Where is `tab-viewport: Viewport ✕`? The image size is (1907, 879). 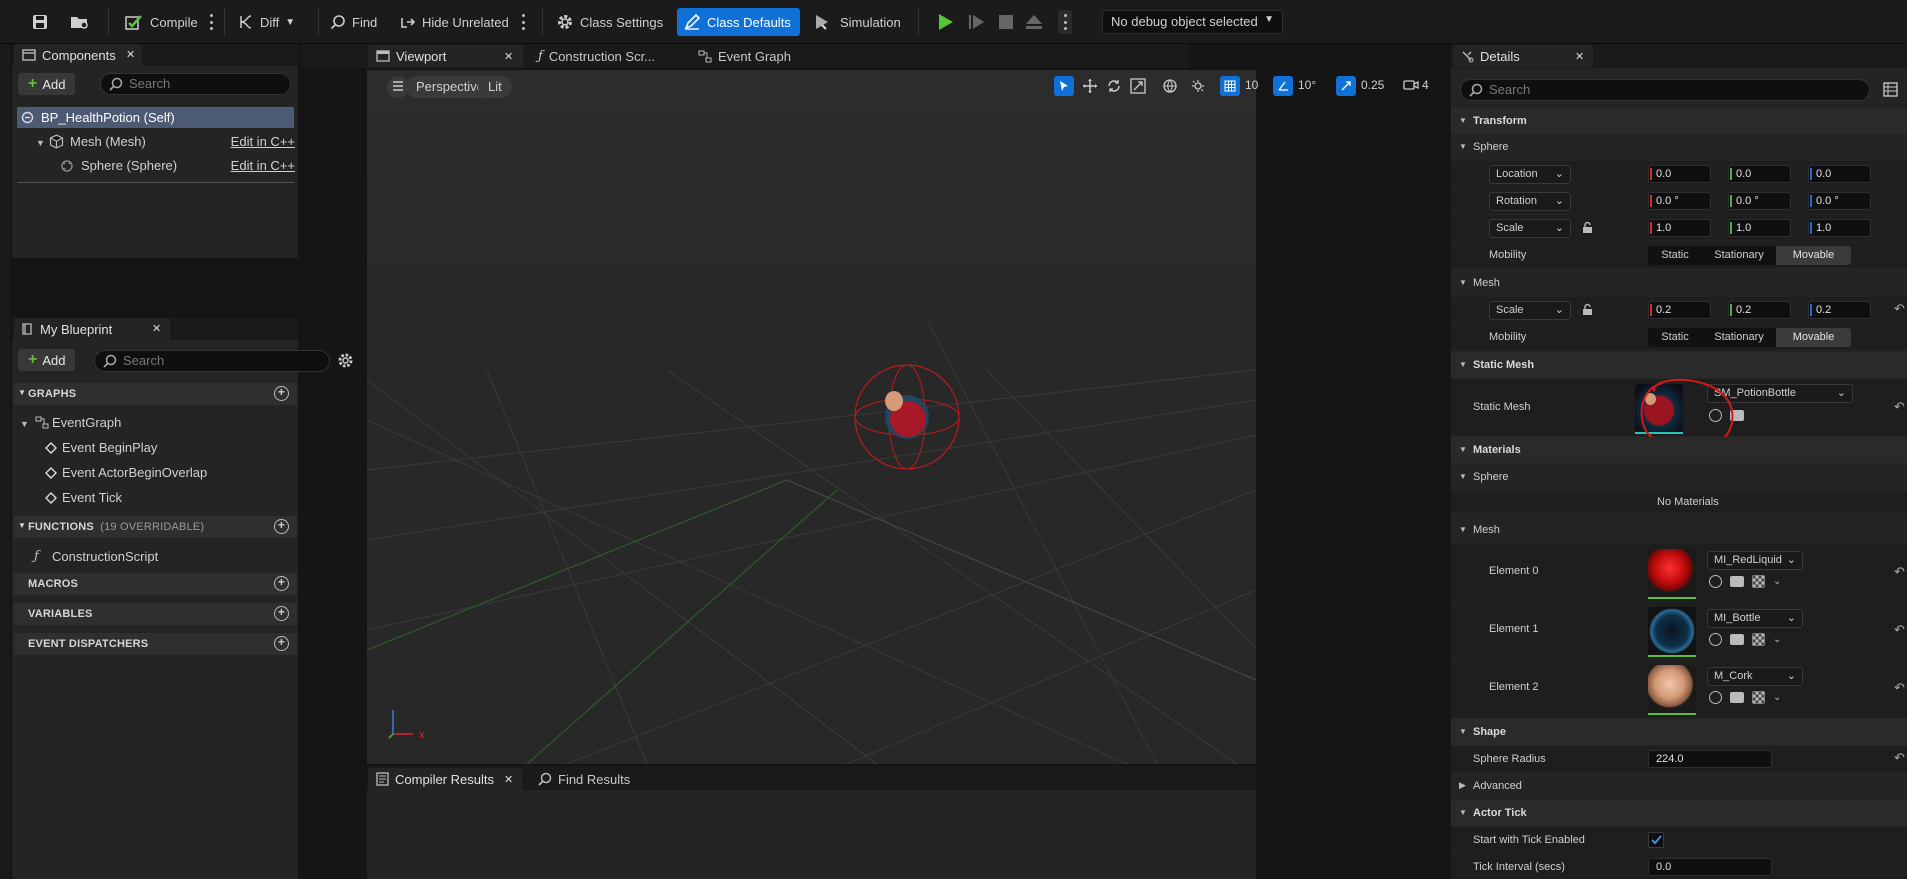 tab-viewport: Viewport ✕ is located at coordinates (445, 56).